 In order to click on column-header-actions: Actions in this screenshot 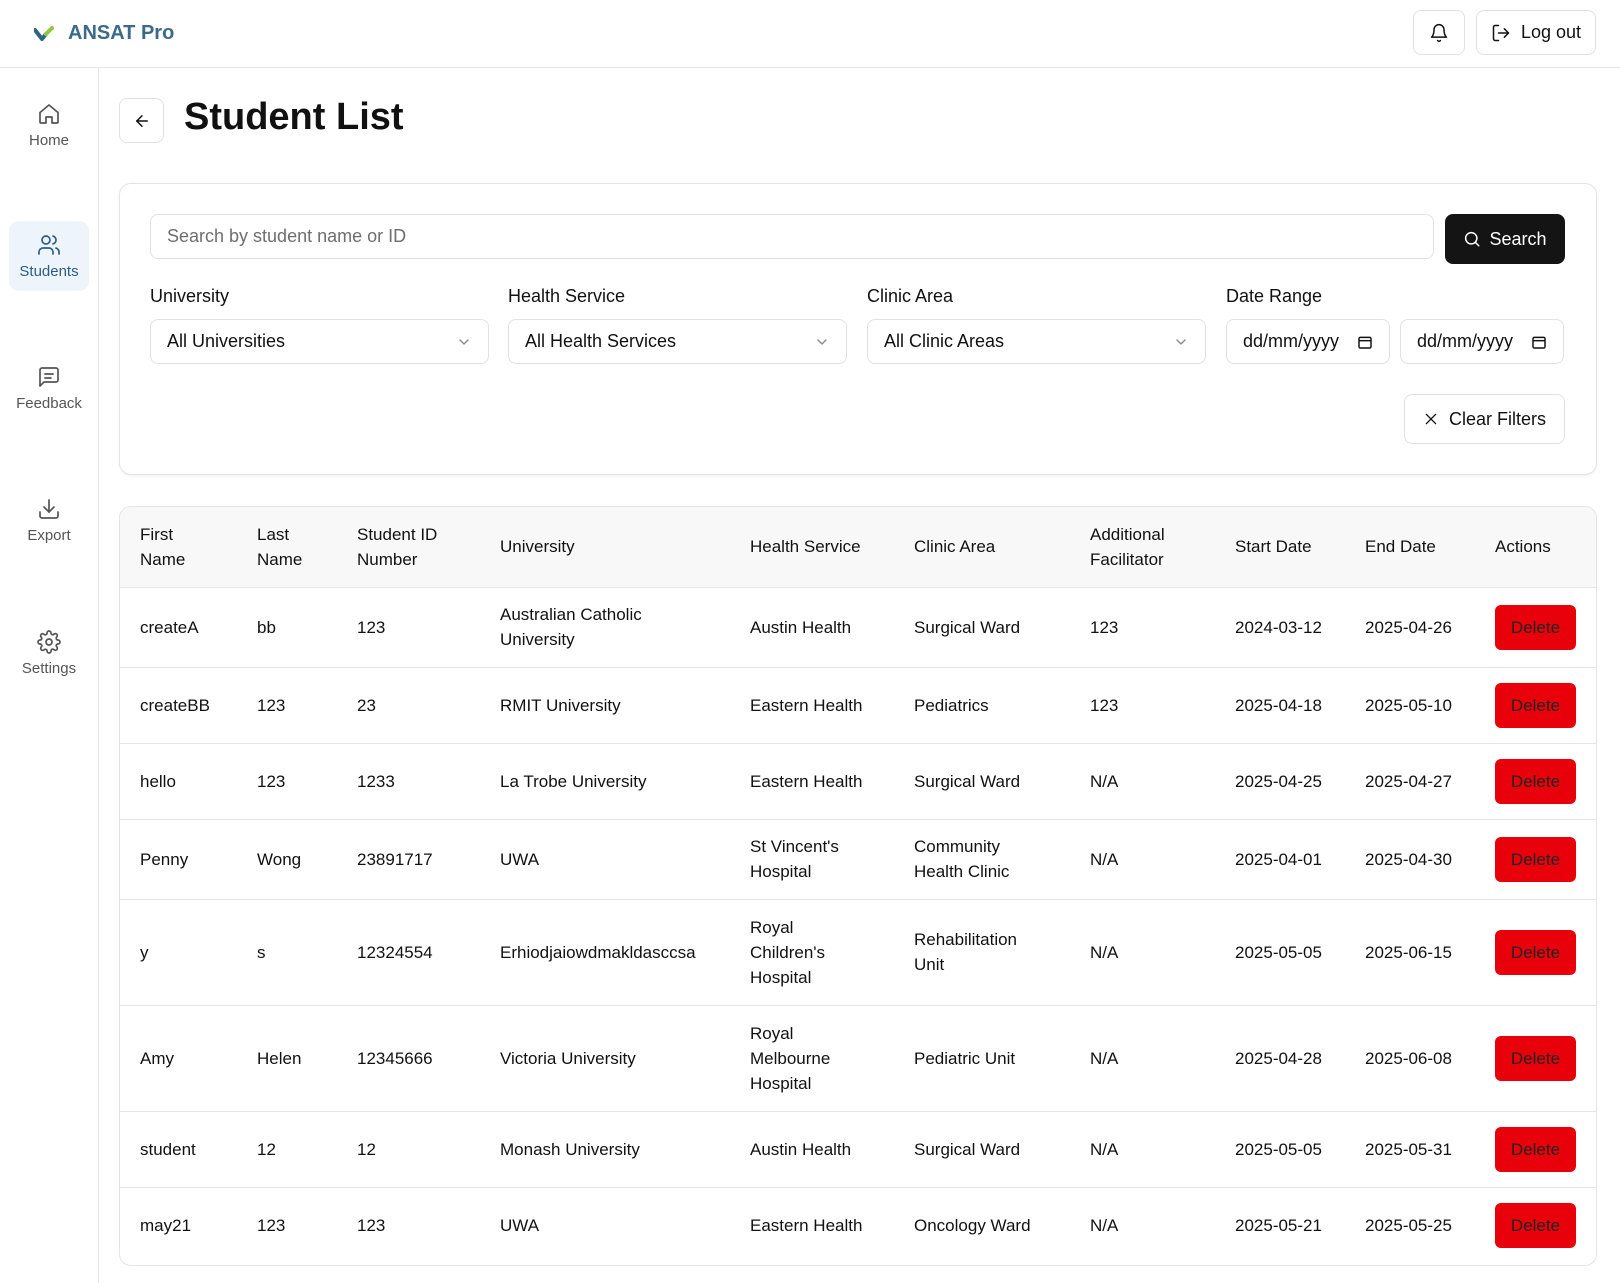, I will do `click(1523, 547)`.